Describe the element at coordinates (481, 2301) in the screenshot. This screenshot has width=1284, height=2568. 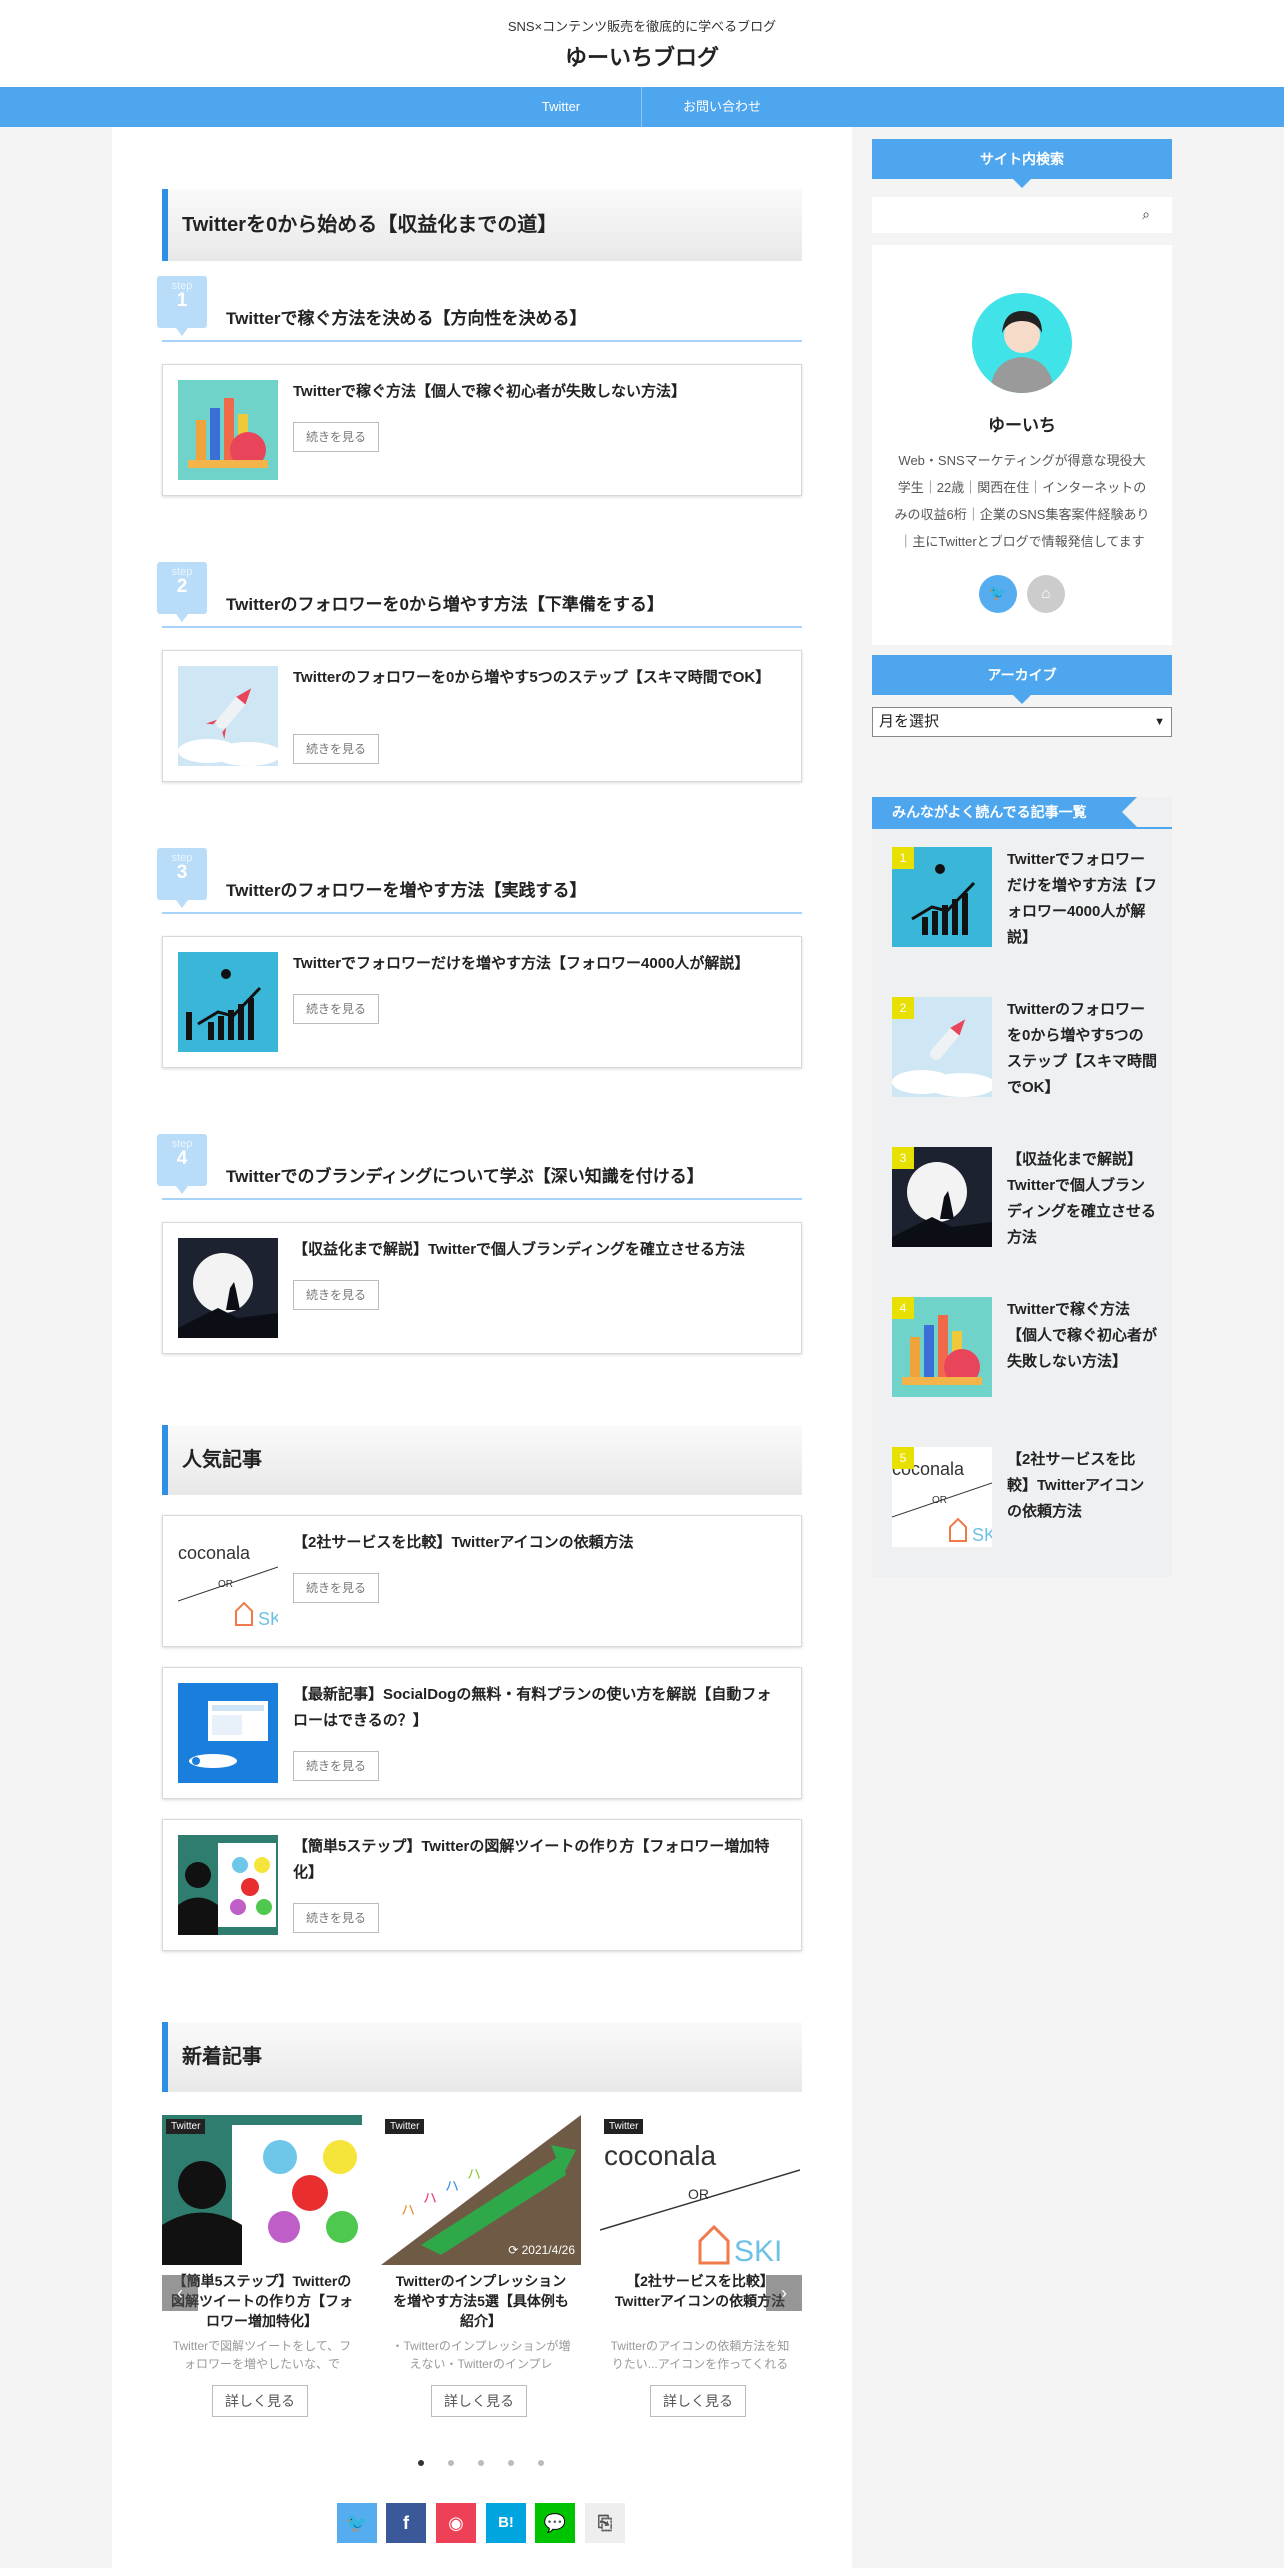
I see `carousel-title: Twitterのインプレッションを増やす方法5選【具体例も紹介】` at that location.